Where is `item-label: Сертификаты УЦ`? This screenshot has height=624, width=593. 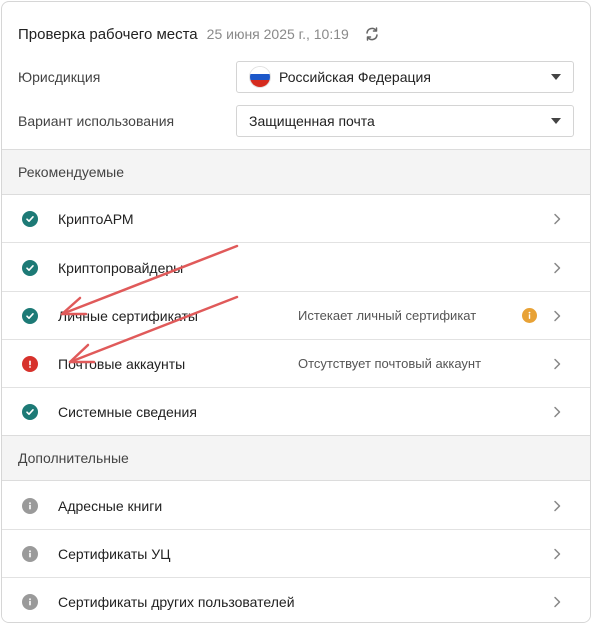
item-label: Сертификаты УЦ is located at coordinates (114, 553).